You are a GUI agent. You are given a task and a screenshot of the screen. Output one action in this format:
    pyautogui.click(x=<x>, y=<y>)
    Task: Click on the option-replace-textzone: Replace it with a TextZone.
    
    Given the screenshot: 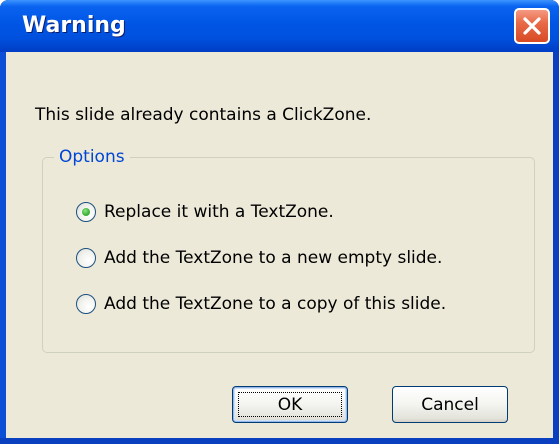 What is the action you would take?
    pyautogui.click(x=205, y=212)
    